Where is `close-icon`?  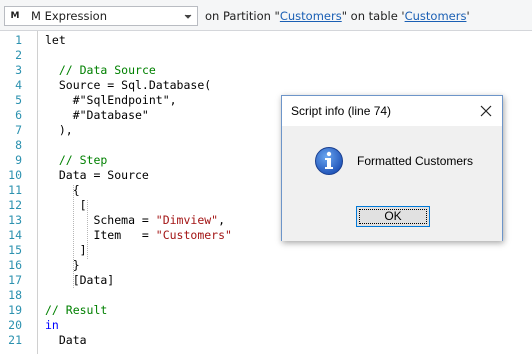 close-icon is located at coordinates (486, 111).